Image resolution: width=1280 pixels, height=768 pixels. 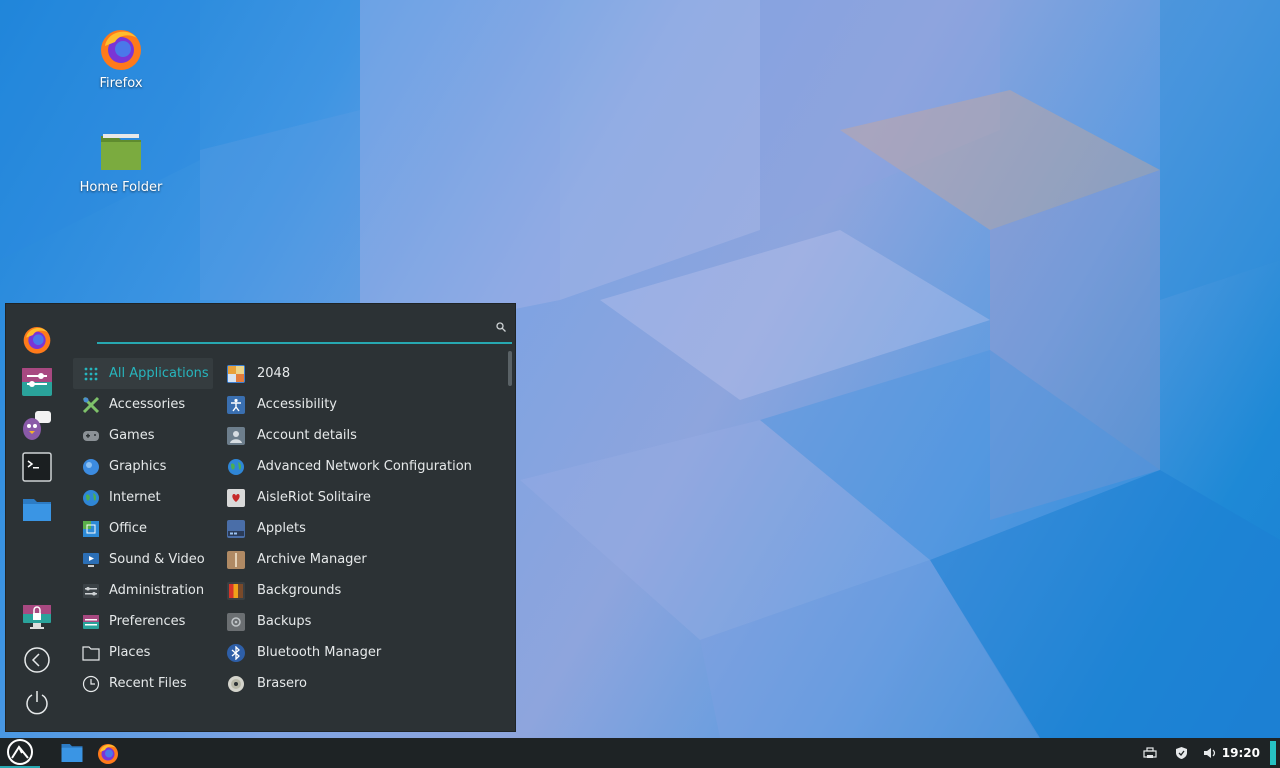 What do you see at coordinates (91, 405) in the screenshot?
I see `accessories-icon` at bounding box center [91, 405].